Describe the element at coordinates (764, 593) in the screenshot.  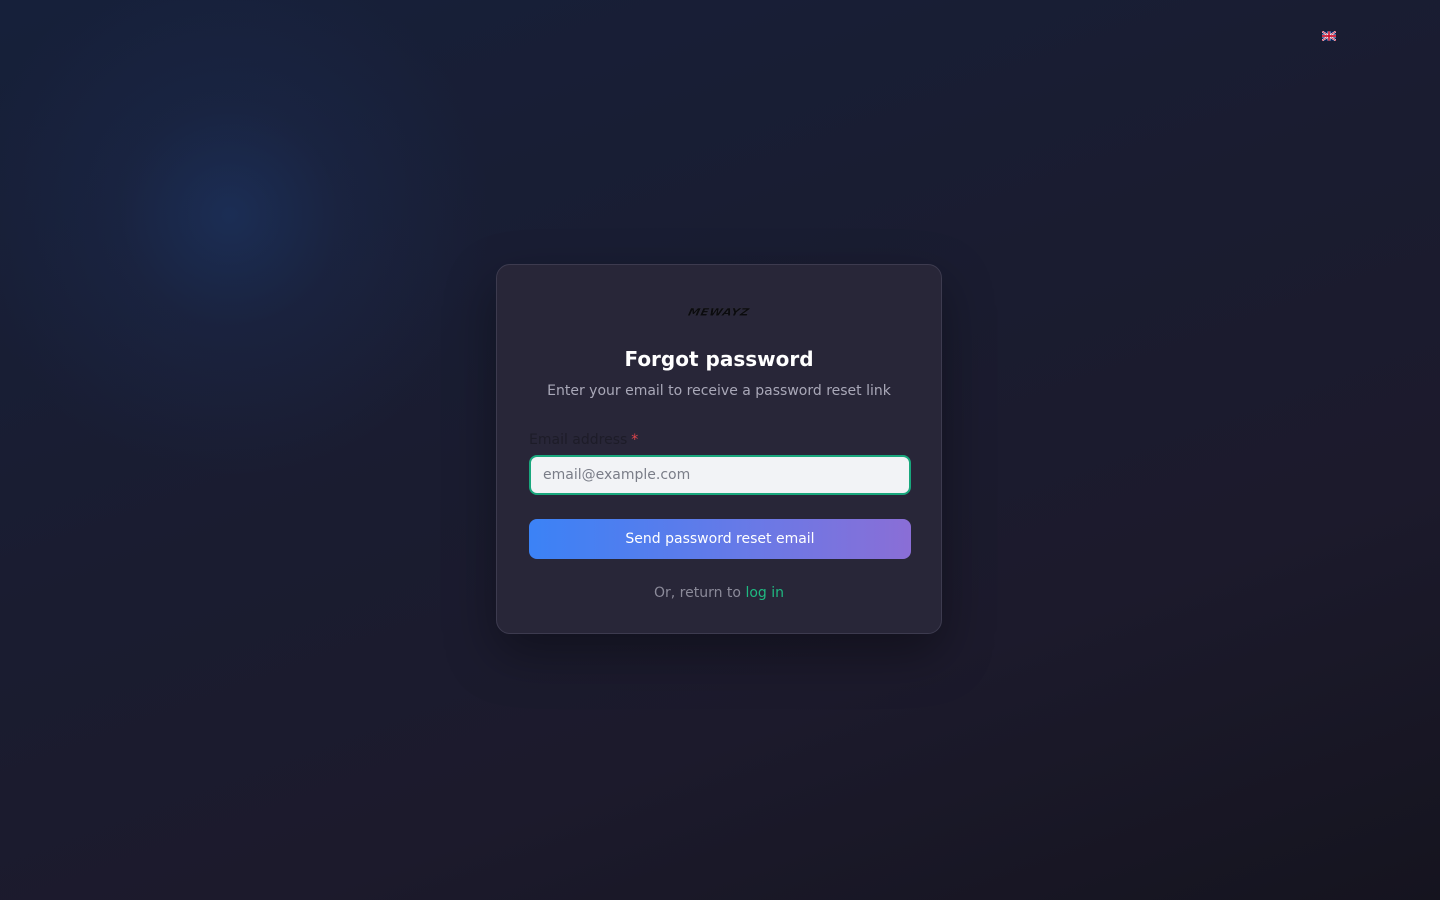
I see `login-link: log in` at that location.